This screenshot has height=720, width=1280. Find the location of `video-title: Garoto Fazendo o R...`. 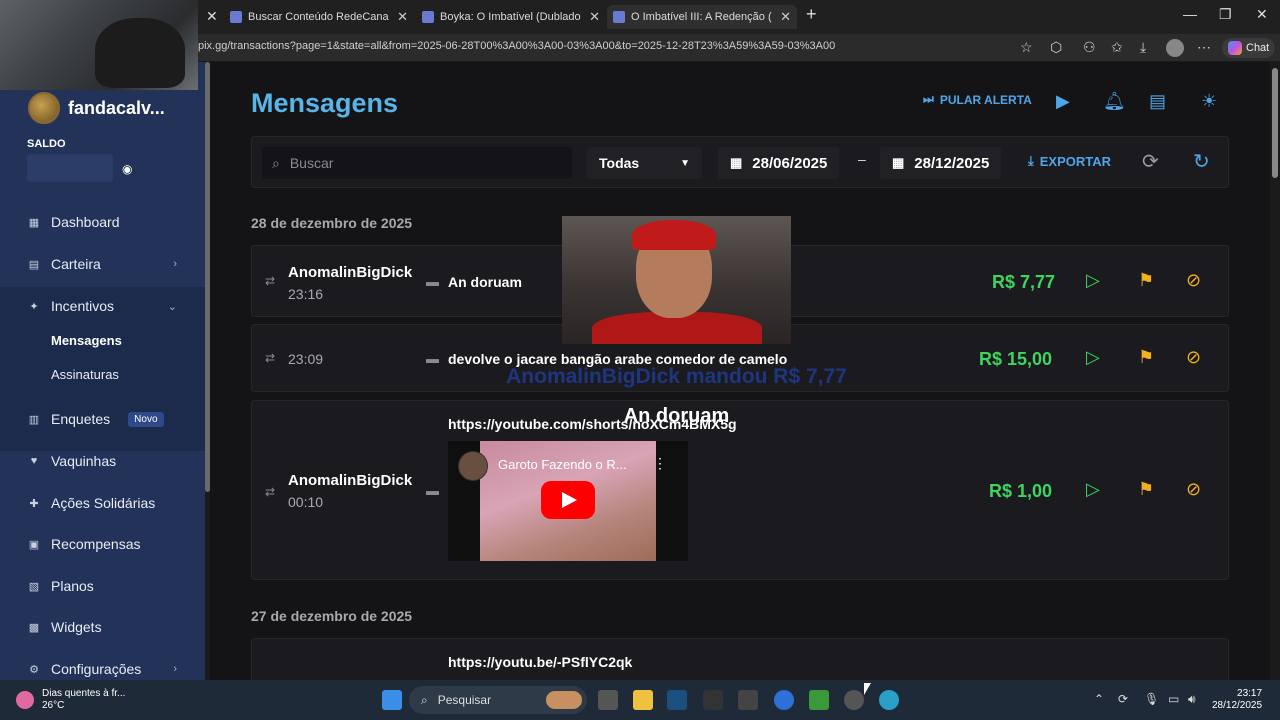

video-title: Garoto Fazendo o R... is located at coordinates (562, 464).